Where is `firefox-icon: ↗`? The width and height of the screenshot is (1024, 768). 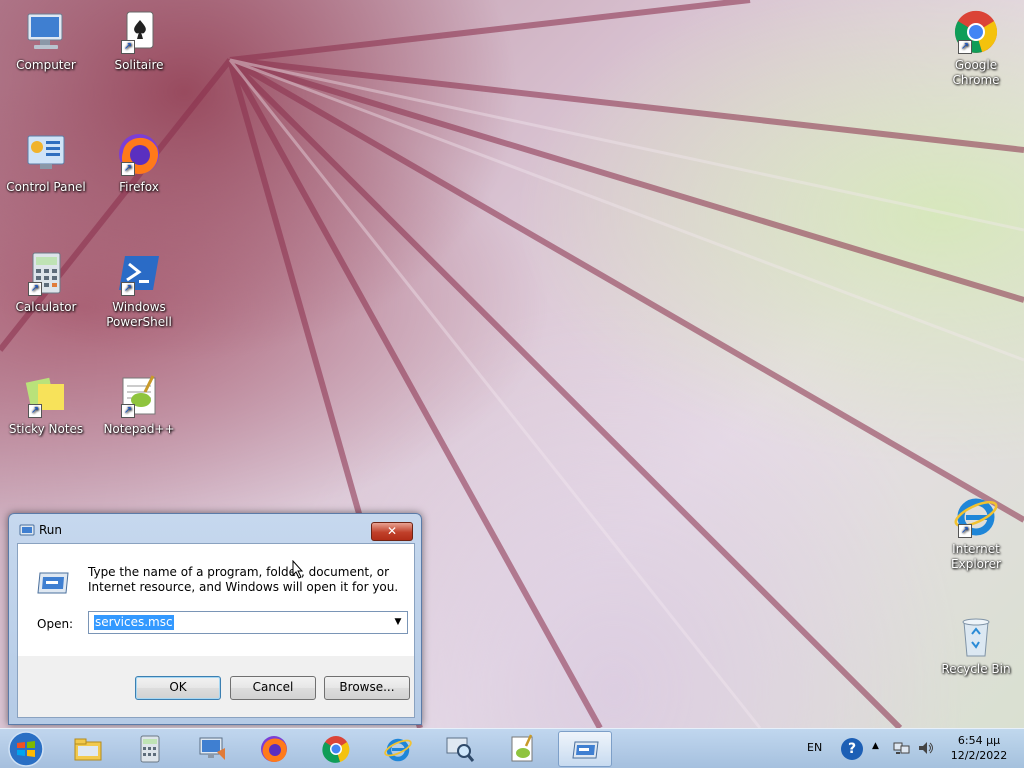 firefox-icon: ↗ is located at coordinates (139, 154).